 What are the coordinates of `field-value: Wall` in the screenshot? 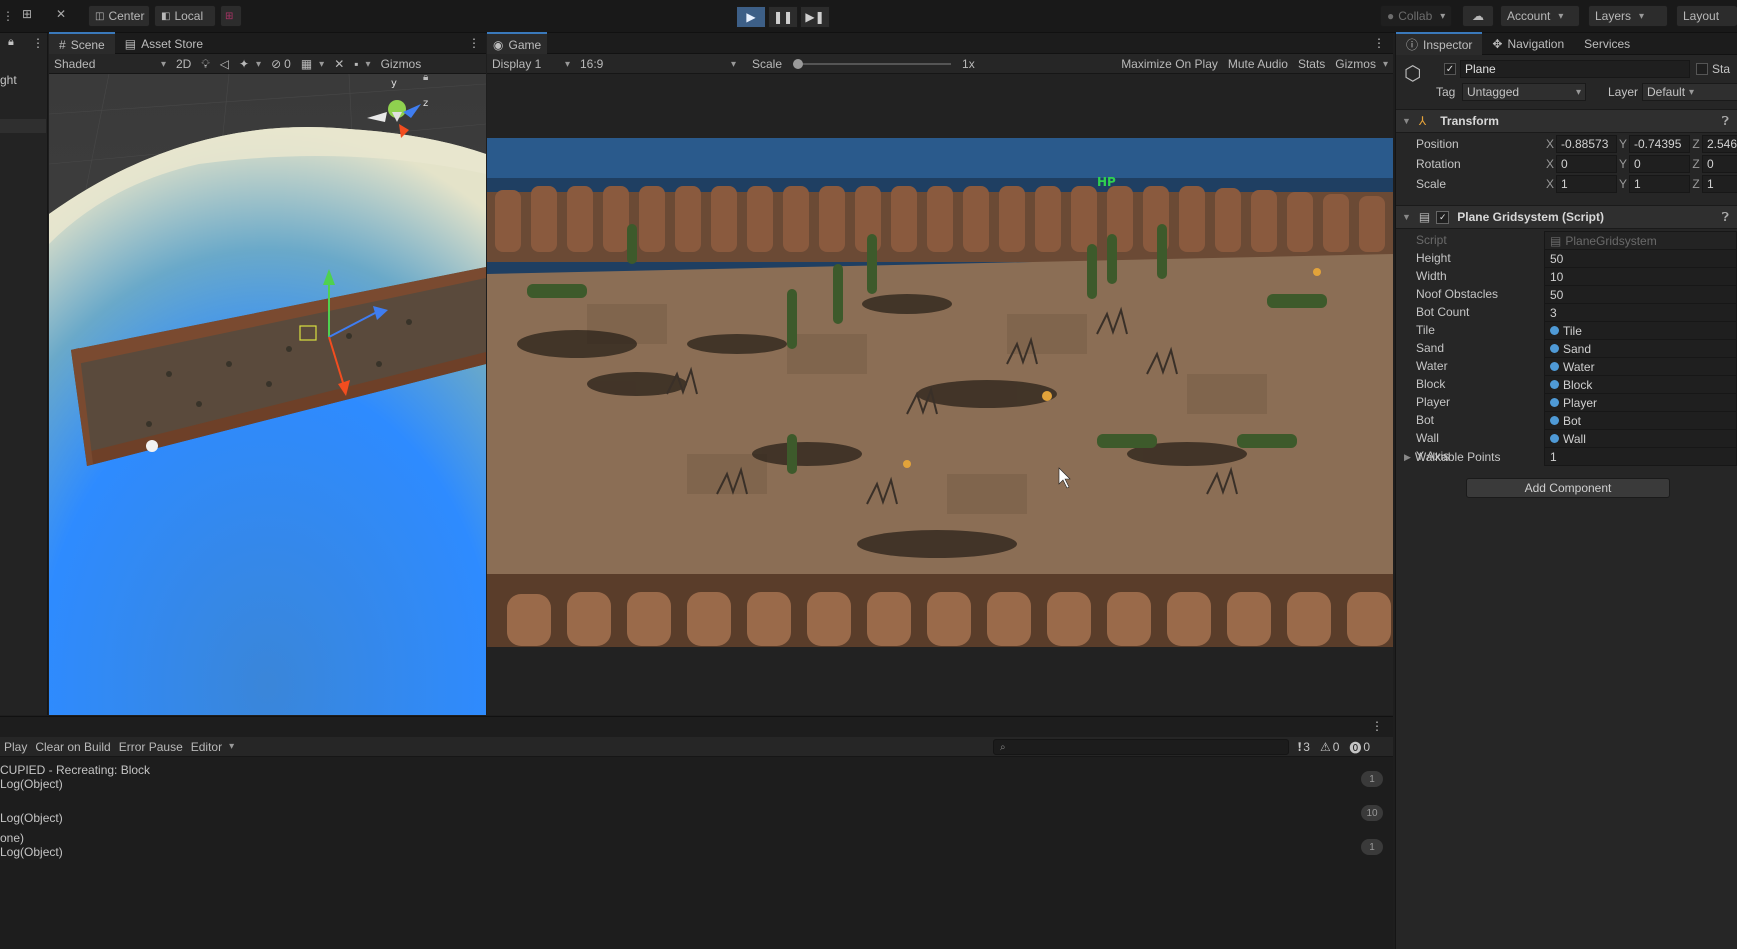 It's located at (1640, 438).